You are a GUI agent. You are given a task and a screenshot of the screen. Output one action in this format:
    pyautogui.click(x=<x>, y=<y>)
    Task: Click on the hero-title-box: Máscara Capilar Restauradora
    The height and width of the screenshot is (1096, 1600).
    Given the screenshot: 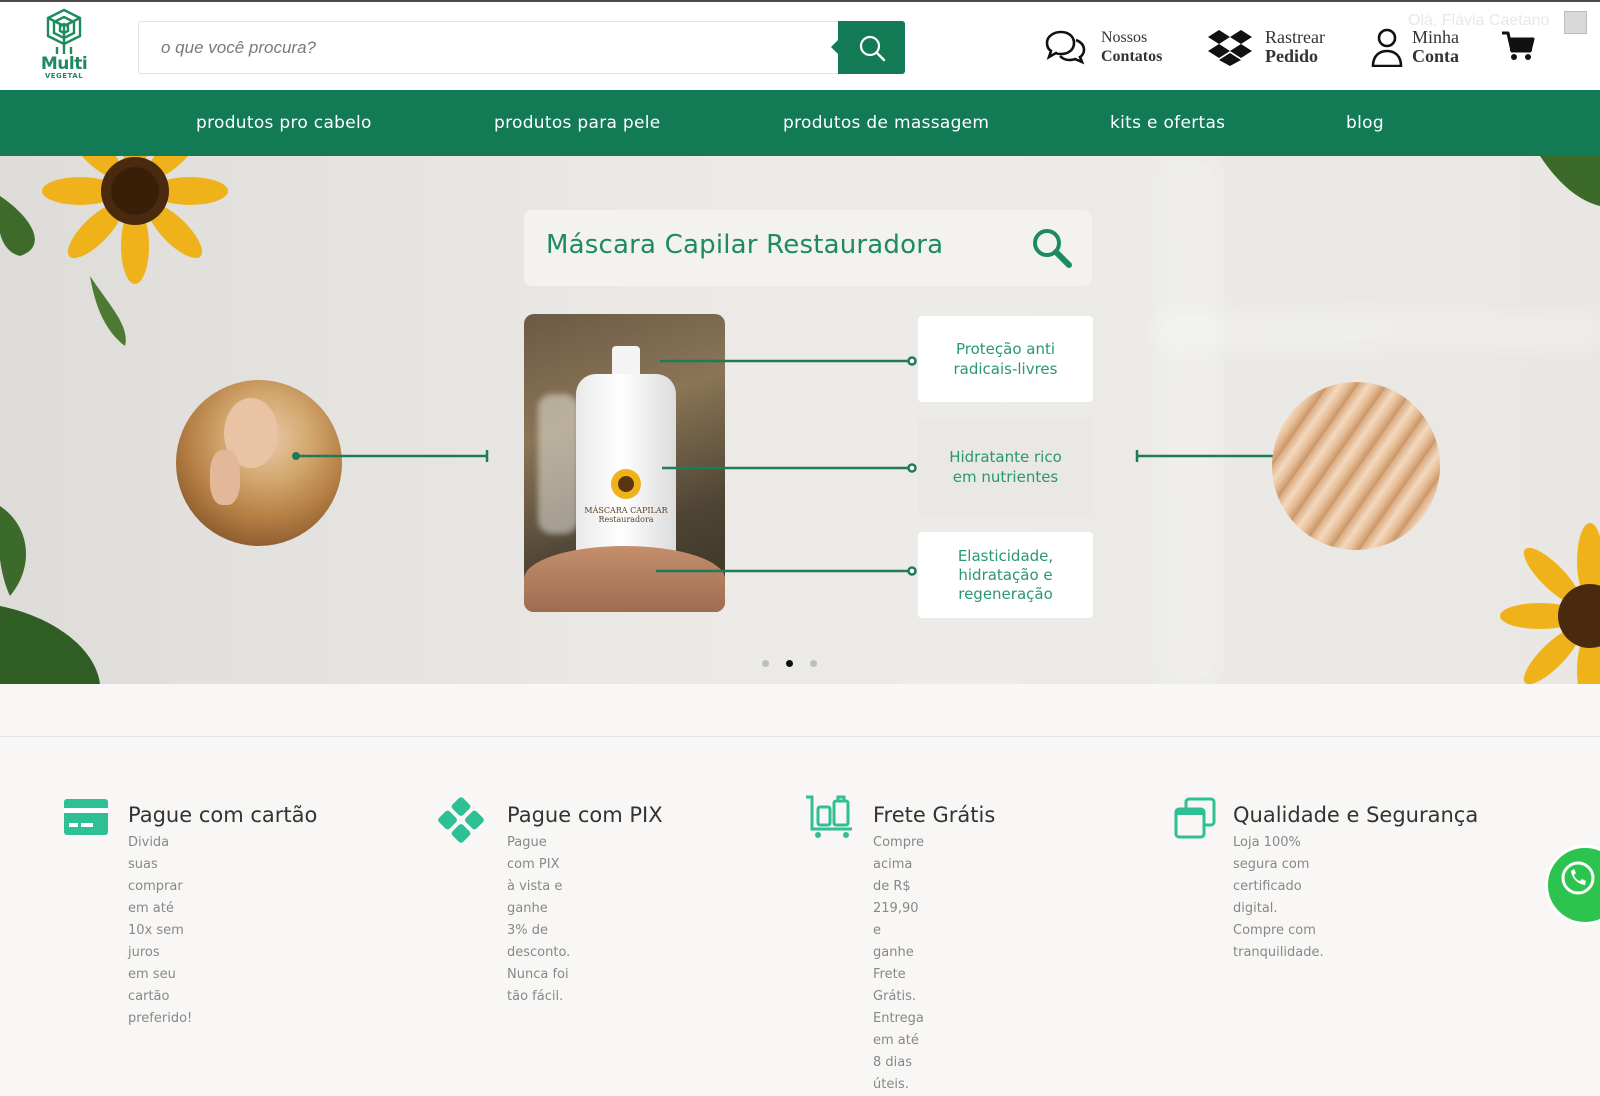 What is the action you would take?
    pyautogui.click(x=808, y=248)
    